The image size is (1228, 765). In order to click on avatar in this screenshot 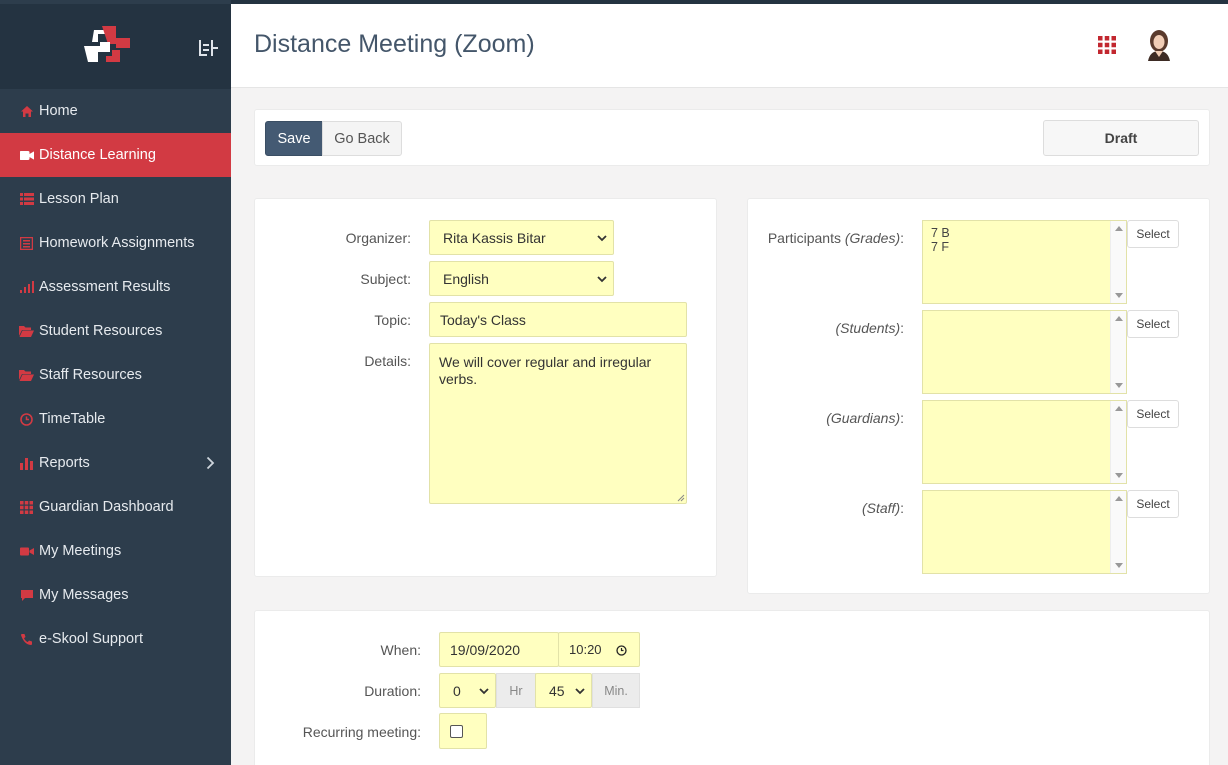, I will do `click(1159, 45)`.